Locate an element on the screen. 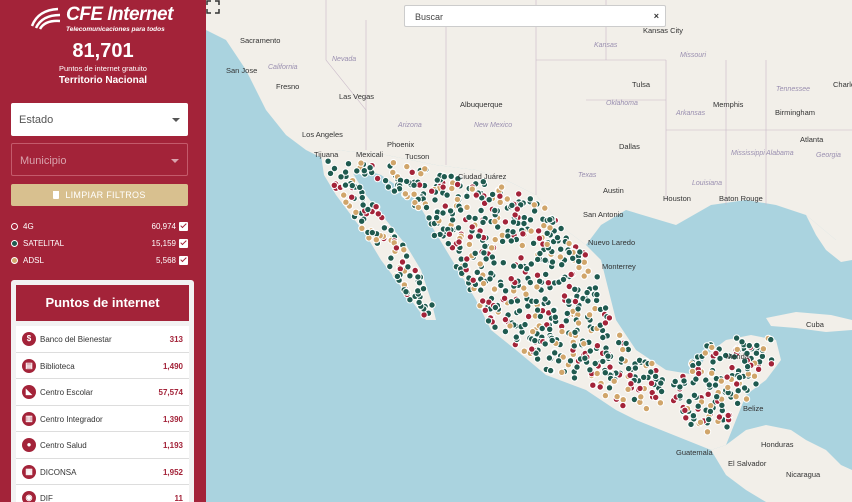  clear-filters-button: LIMPIAR FILTROS is located at coordinates (99, 195).